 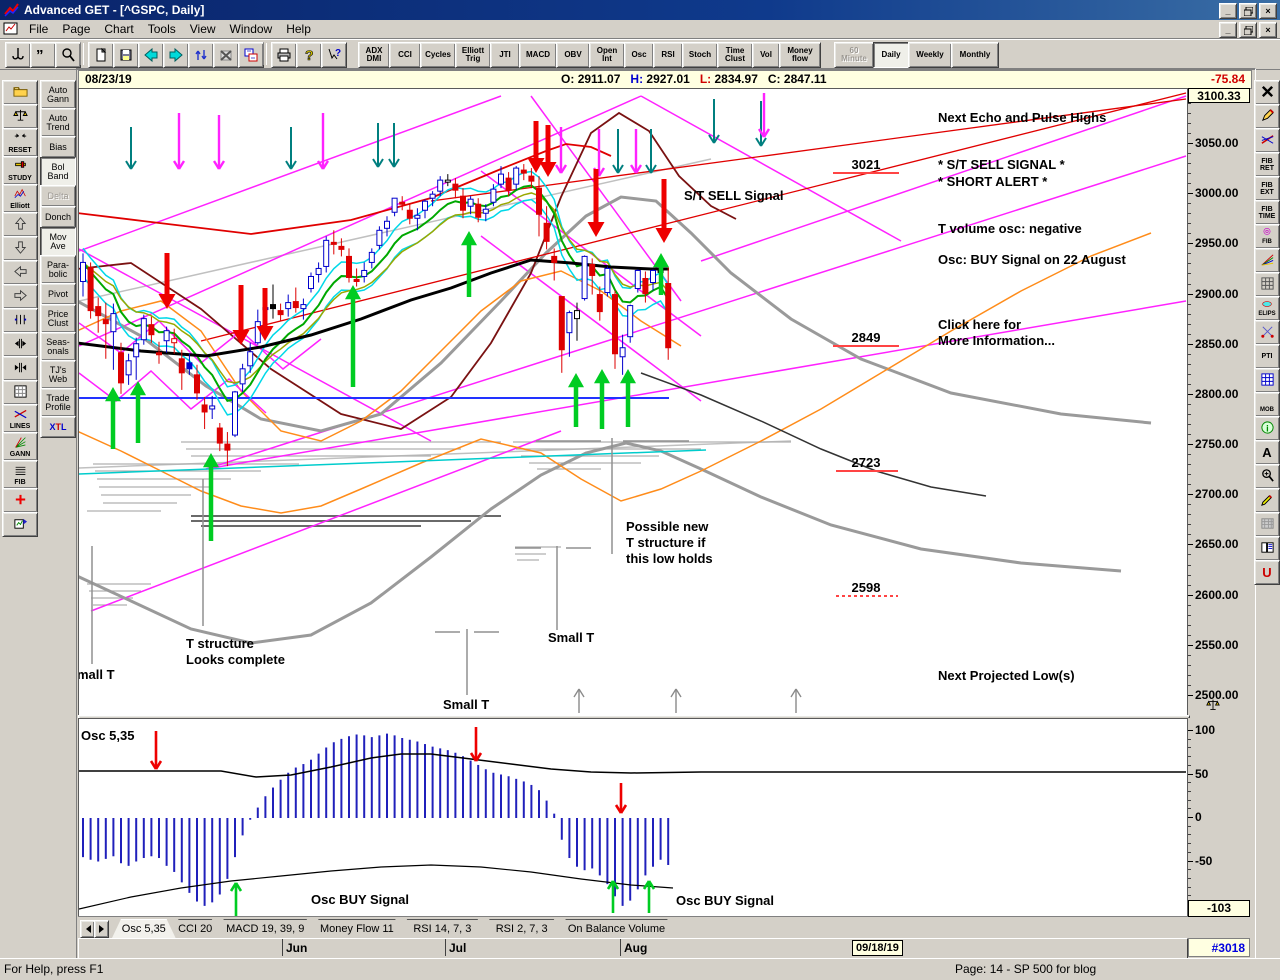 What do you see at coordinates (20, 344) in the screenshot?
I see `bar-compress-button` at bounding box center [20, 344].